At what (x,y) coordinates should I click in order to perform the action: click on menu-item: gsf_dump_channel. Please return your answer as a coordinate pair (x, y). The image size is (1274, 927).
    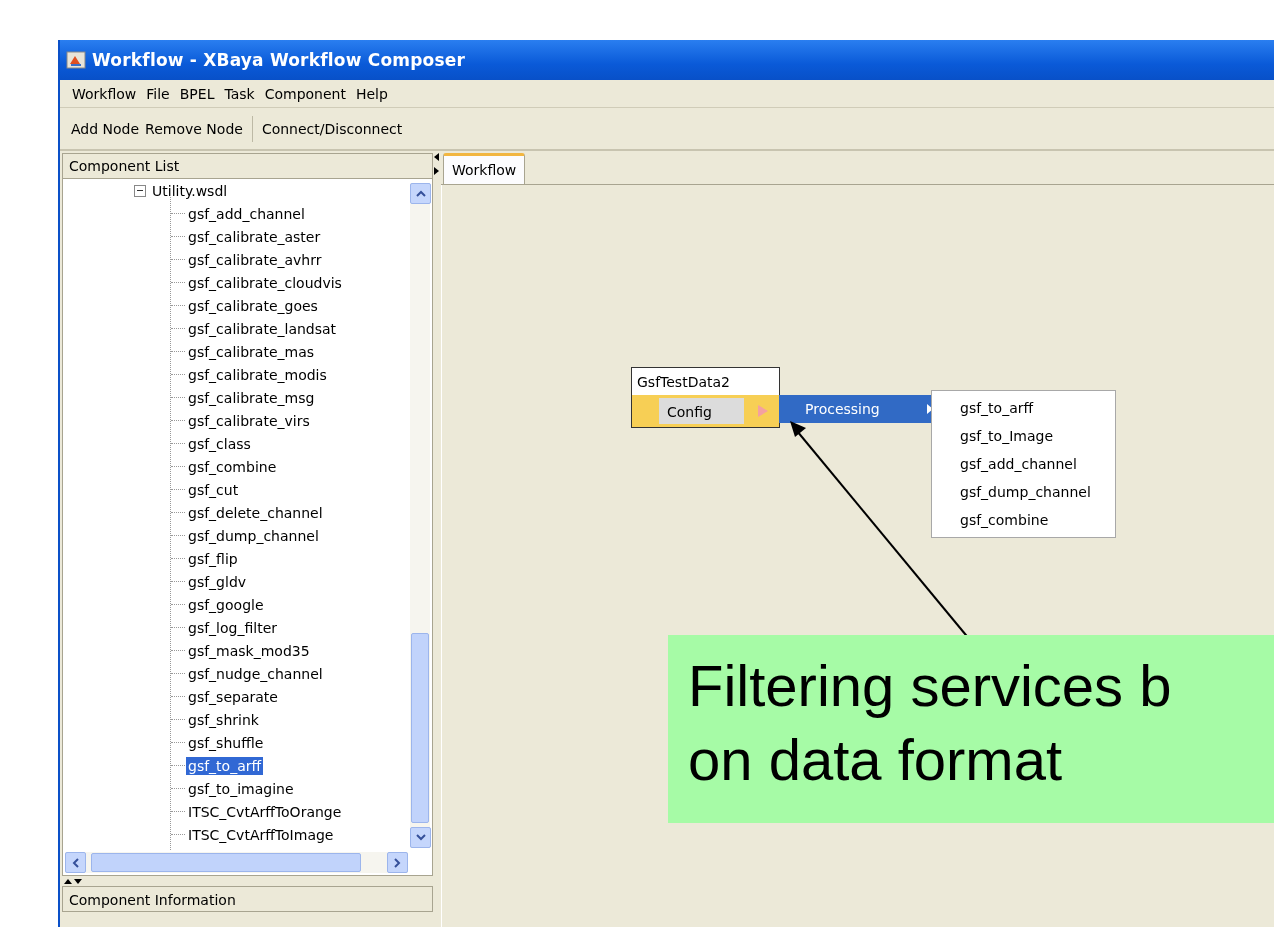
    Looking at the image, I should click on (1023, 492).